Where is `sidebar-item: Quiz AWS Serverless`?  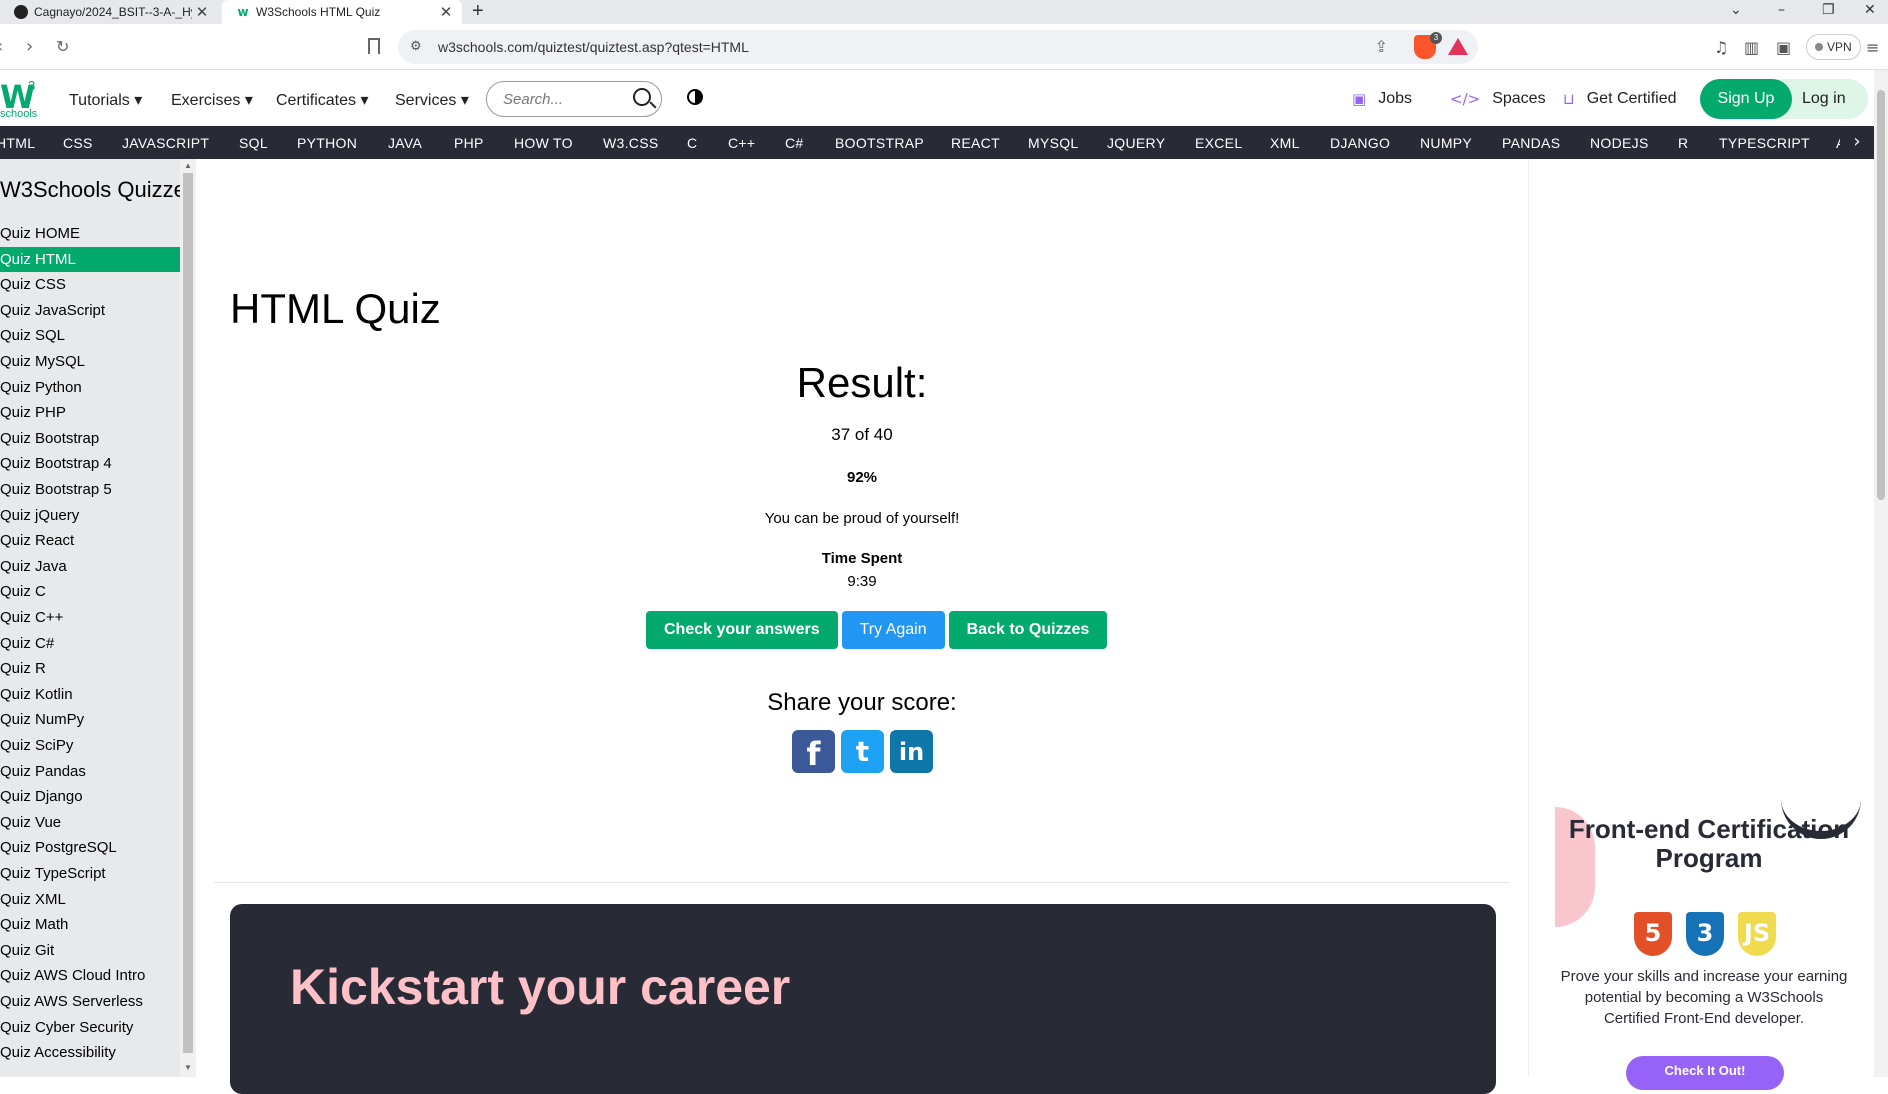 sidebar-item: Quiz AWS Serverless is located at coordinates (90, 1001).